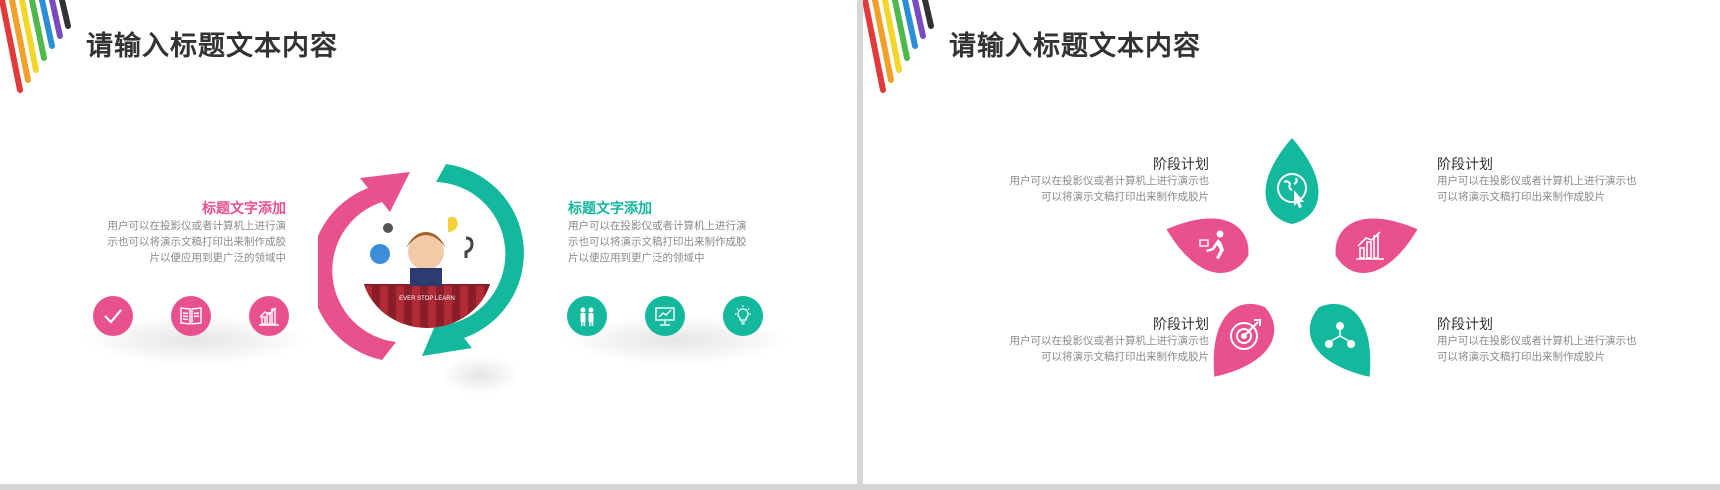 The height and width of the screenshot is (490, 1720). I want to click on stage-text-bottom-right: 用户可以在投影仪或者计算机上进行演示也 可以将演示文稿打印出来制作成胶片, so click(1537, 349).